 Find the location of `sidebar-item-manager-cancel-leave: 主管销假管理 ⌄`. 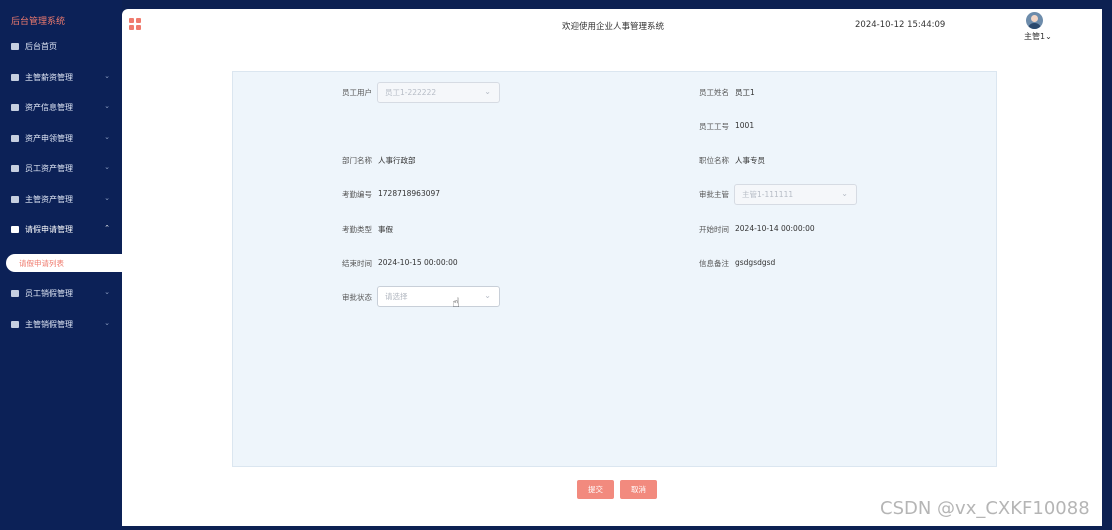

sidebar-item-manager-cancel-leave: 主管销假管理 ⌄ is located at coordinates (61, 324).